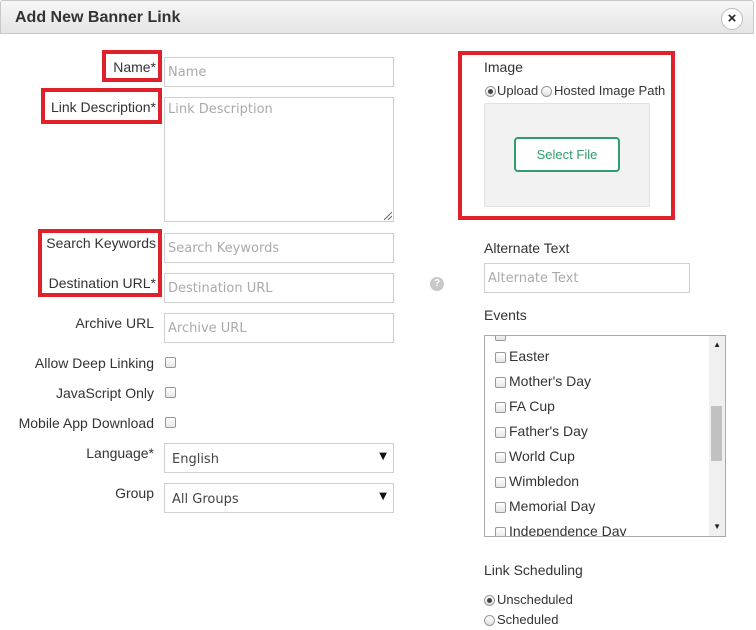 The image size is (756, 630). Describe the element at coordinates (552, 506) in the screenshot. I see `event-label: Memorial Day` at that location.